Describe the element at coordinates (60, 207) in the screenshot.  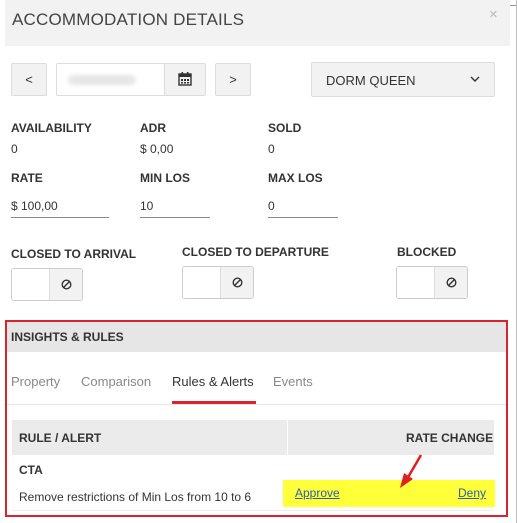
I see `rate-input: $ 100,00` at that location.